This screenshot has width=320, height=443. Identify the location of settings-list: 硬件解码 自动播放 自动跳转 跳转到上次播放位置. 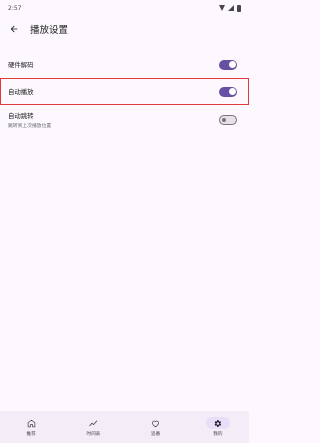
(124, 93).